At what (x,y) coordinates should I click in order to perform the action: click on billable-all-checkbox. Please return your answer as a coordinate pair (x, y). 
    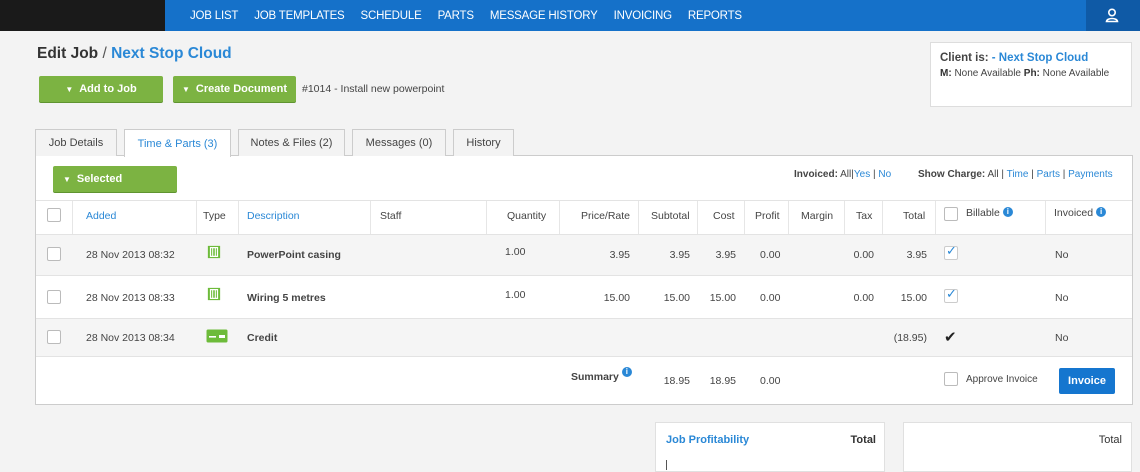
    Looking at the image, I should click on (951, 214).